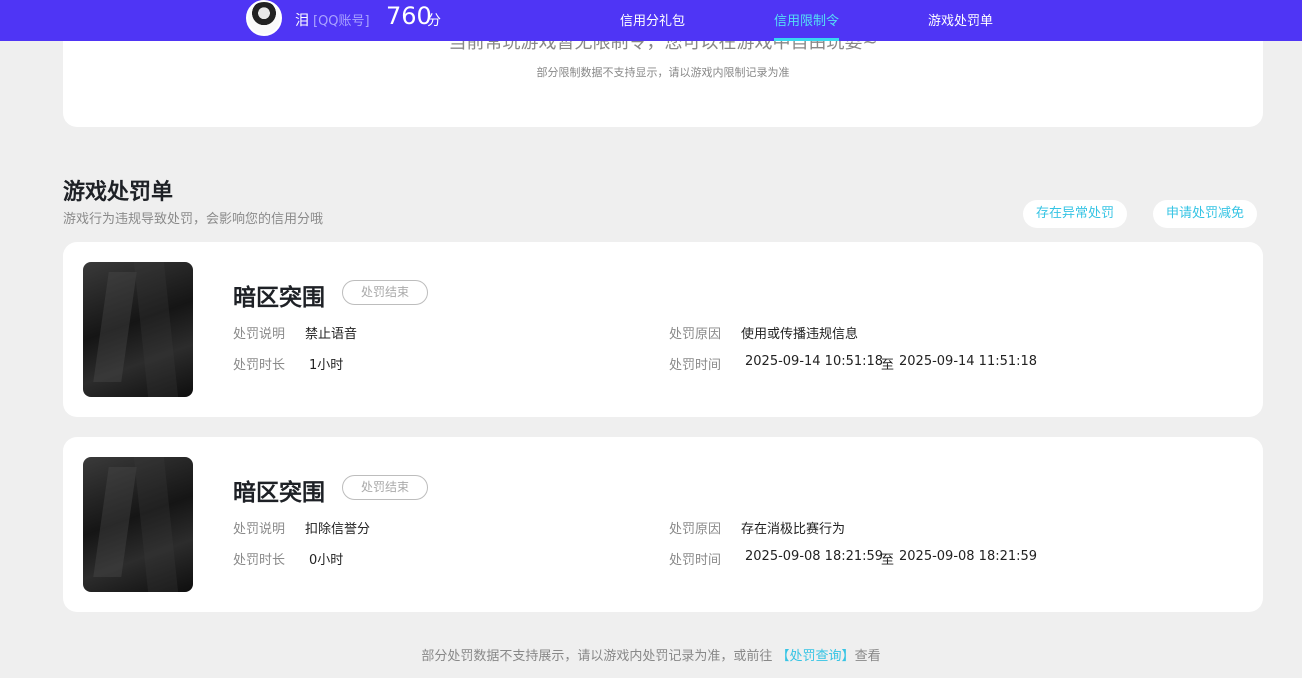  What do you see at coordinates (663, 72) in the screenshot?
I see `restriction-note: 部分限制数据不支持显示，请以游戏内限制记录为准` at bounding box center [663, 72].